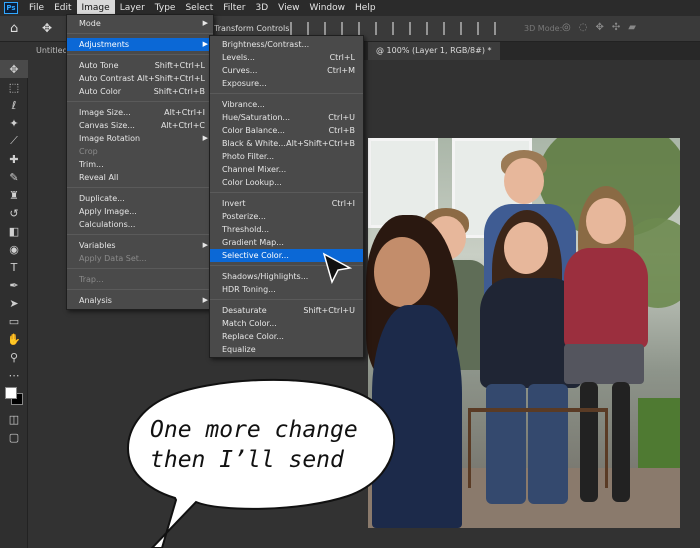  I want to click on lasso-tool-icon: ℓ, so click(14, 105).